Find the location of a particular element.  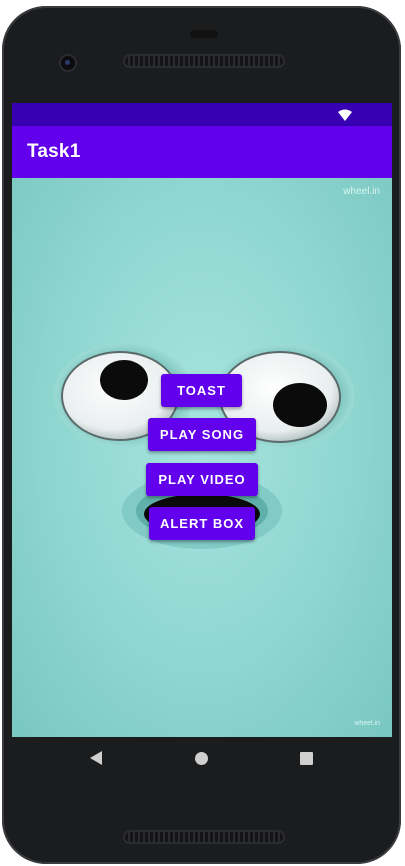

back-icon is located at coordinates (96, 758).